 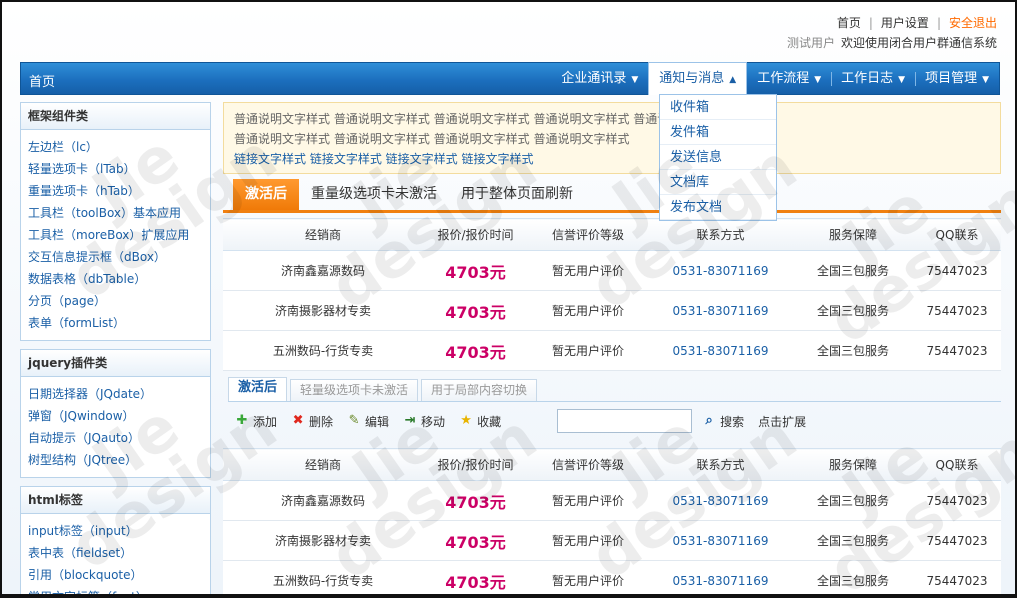 What do you see at coordinates (119, 531) in the screenshot?
I see `sidebar-item: input标签（input）` at bounding box center [119, 531].